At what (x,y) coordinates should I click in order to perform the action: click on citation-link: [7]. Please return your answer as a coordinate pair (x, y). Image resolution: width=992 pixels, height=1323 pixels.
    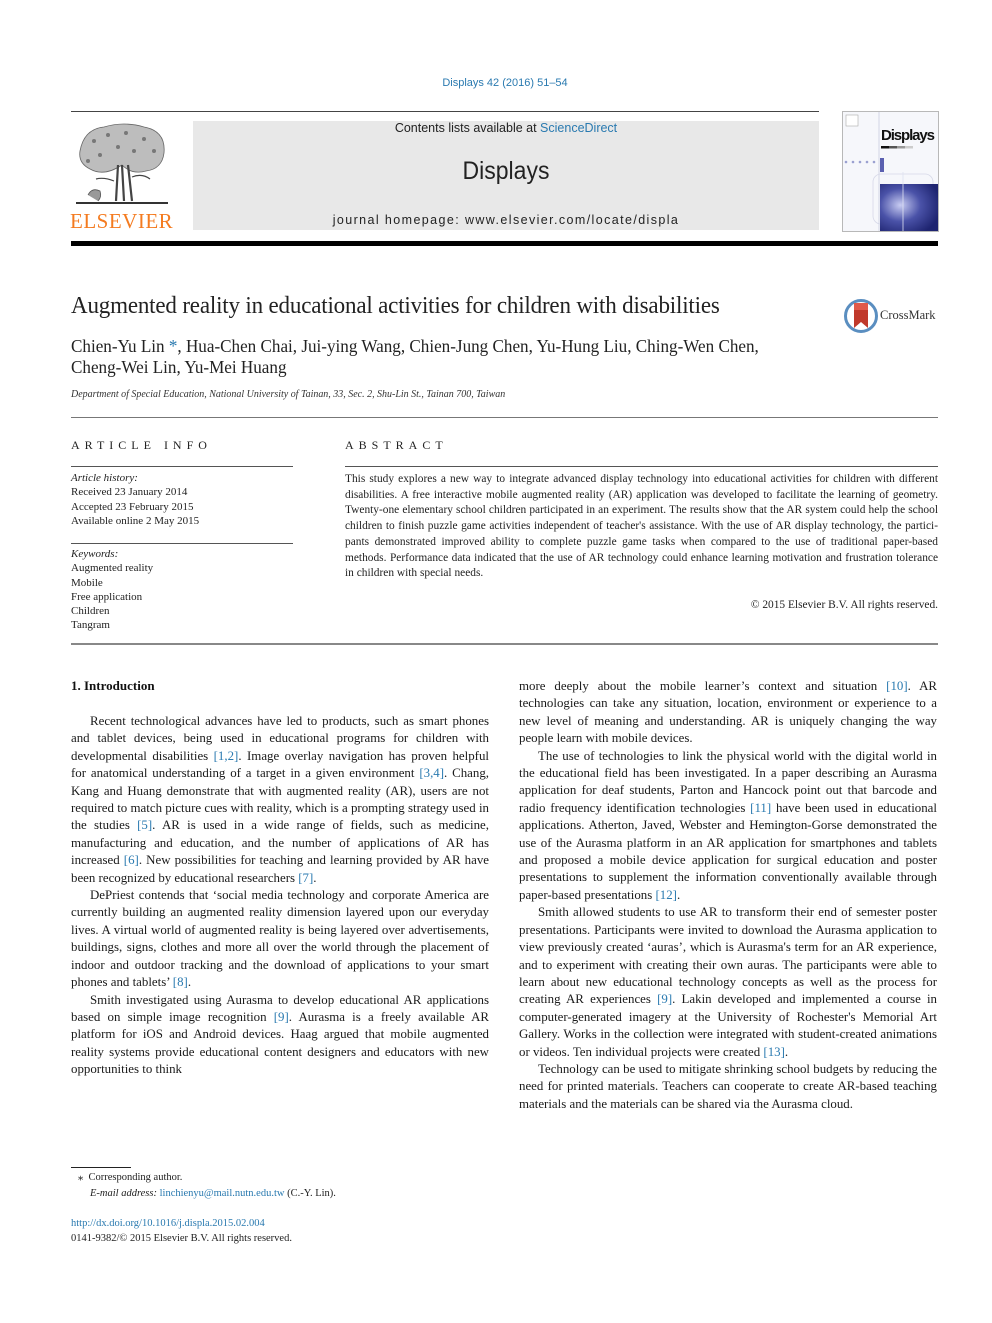
    Looking at the image, I should click on (305, 878).